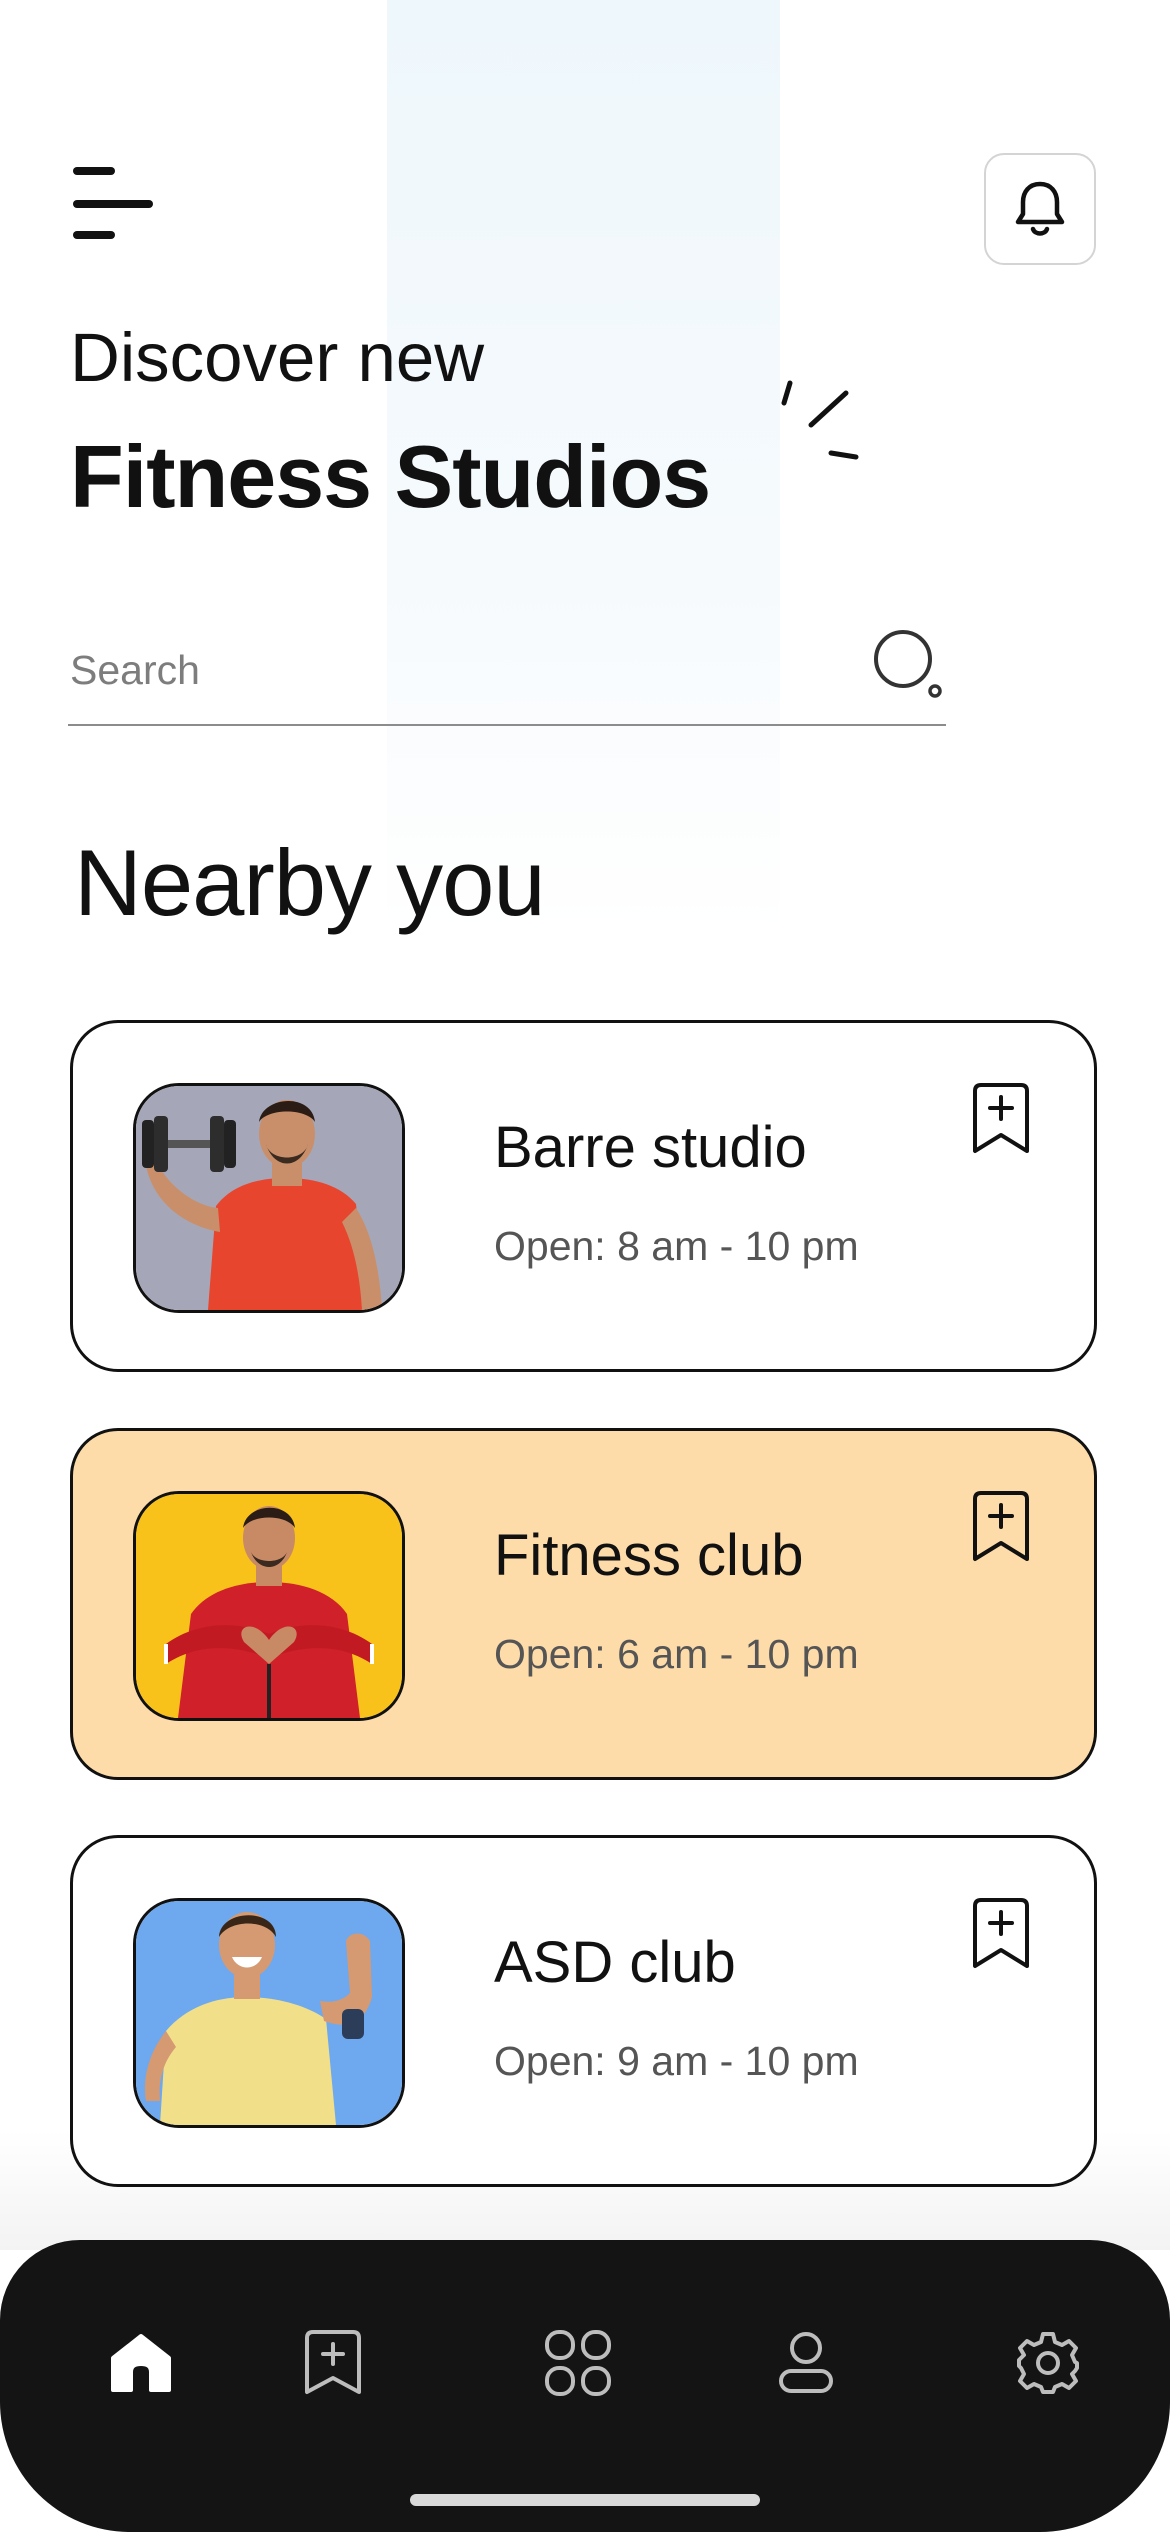  What do you see at coordinates (820, 420) in the screenshot?
I see `sparkle-icon` at bounding box center [820, 420].